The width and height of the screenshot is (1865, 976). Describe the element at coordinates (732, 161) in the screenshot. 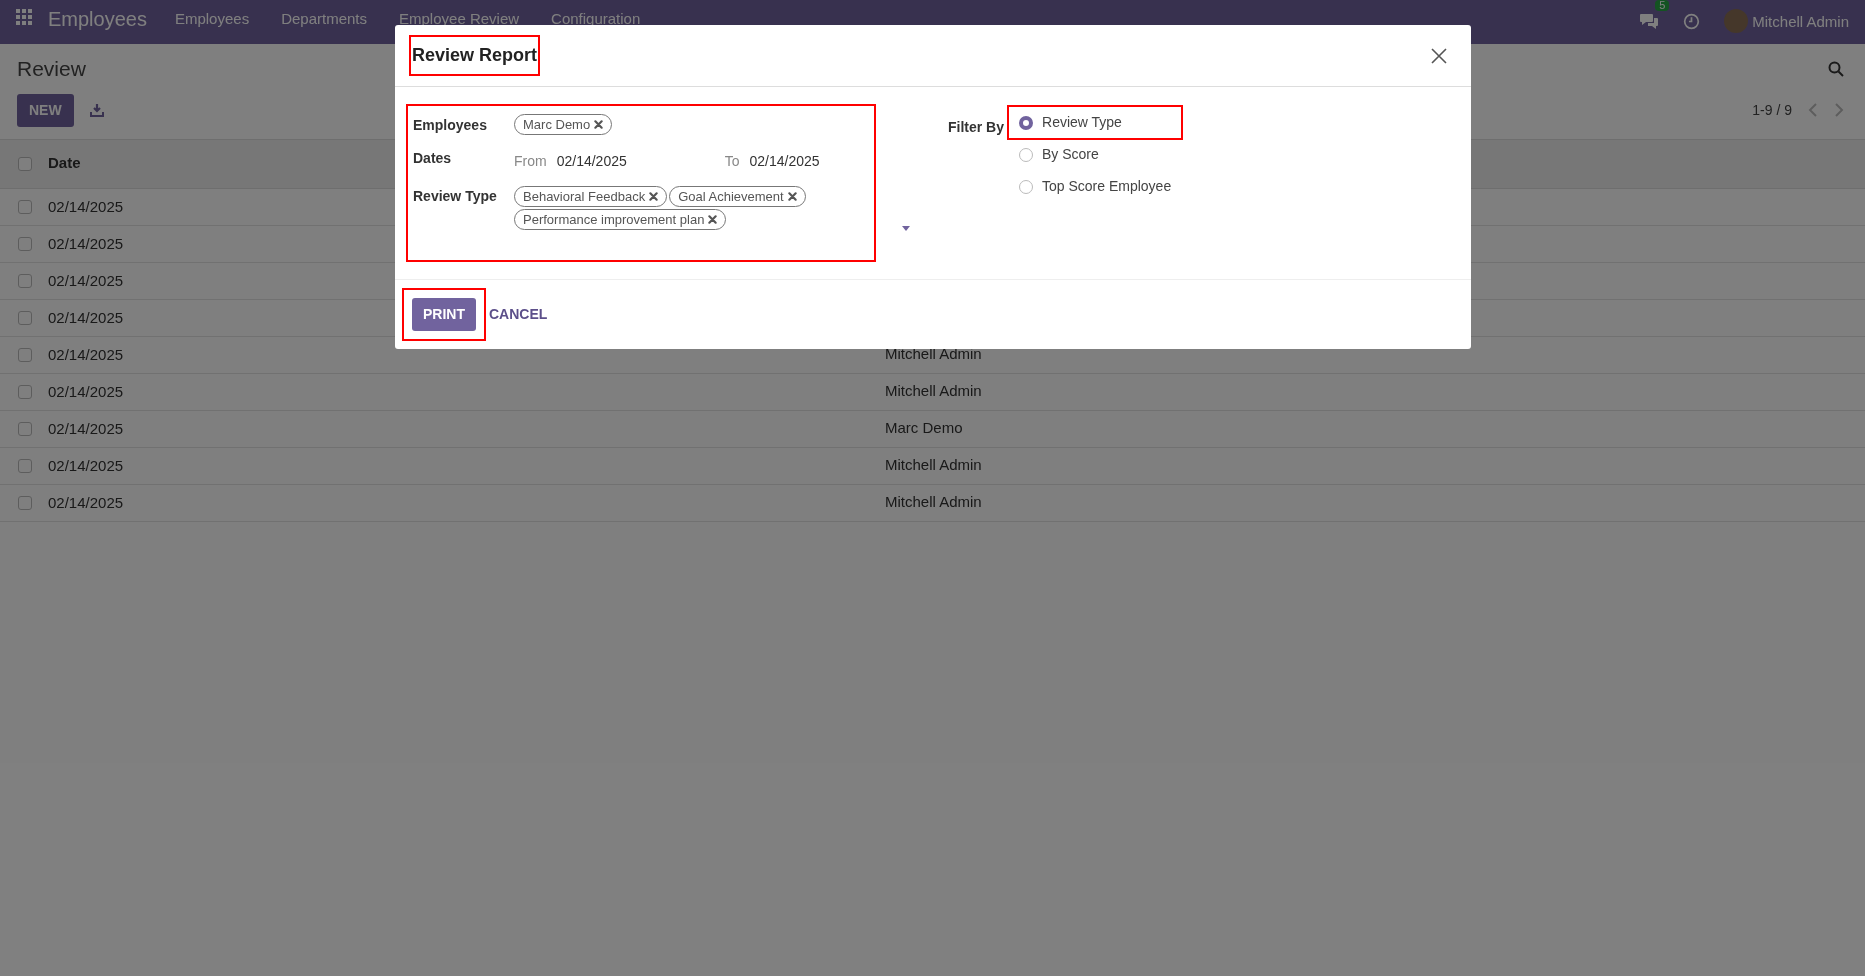

I see `field-label: To` at that location.